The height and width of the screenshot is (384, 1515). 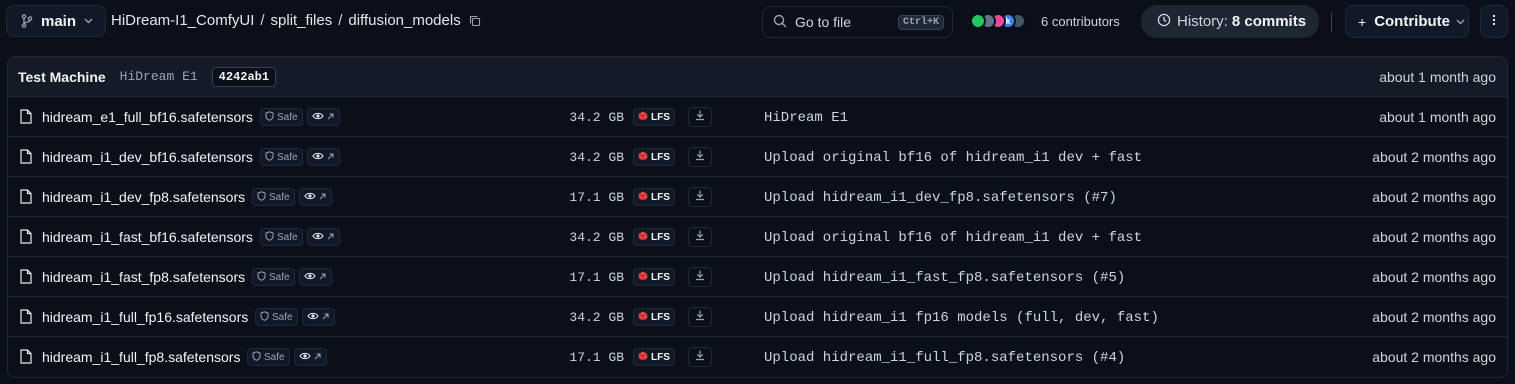 I want to click on file-name-link: hidream_i1_fast_bf16.safetensors, so click(x=147, y=237).